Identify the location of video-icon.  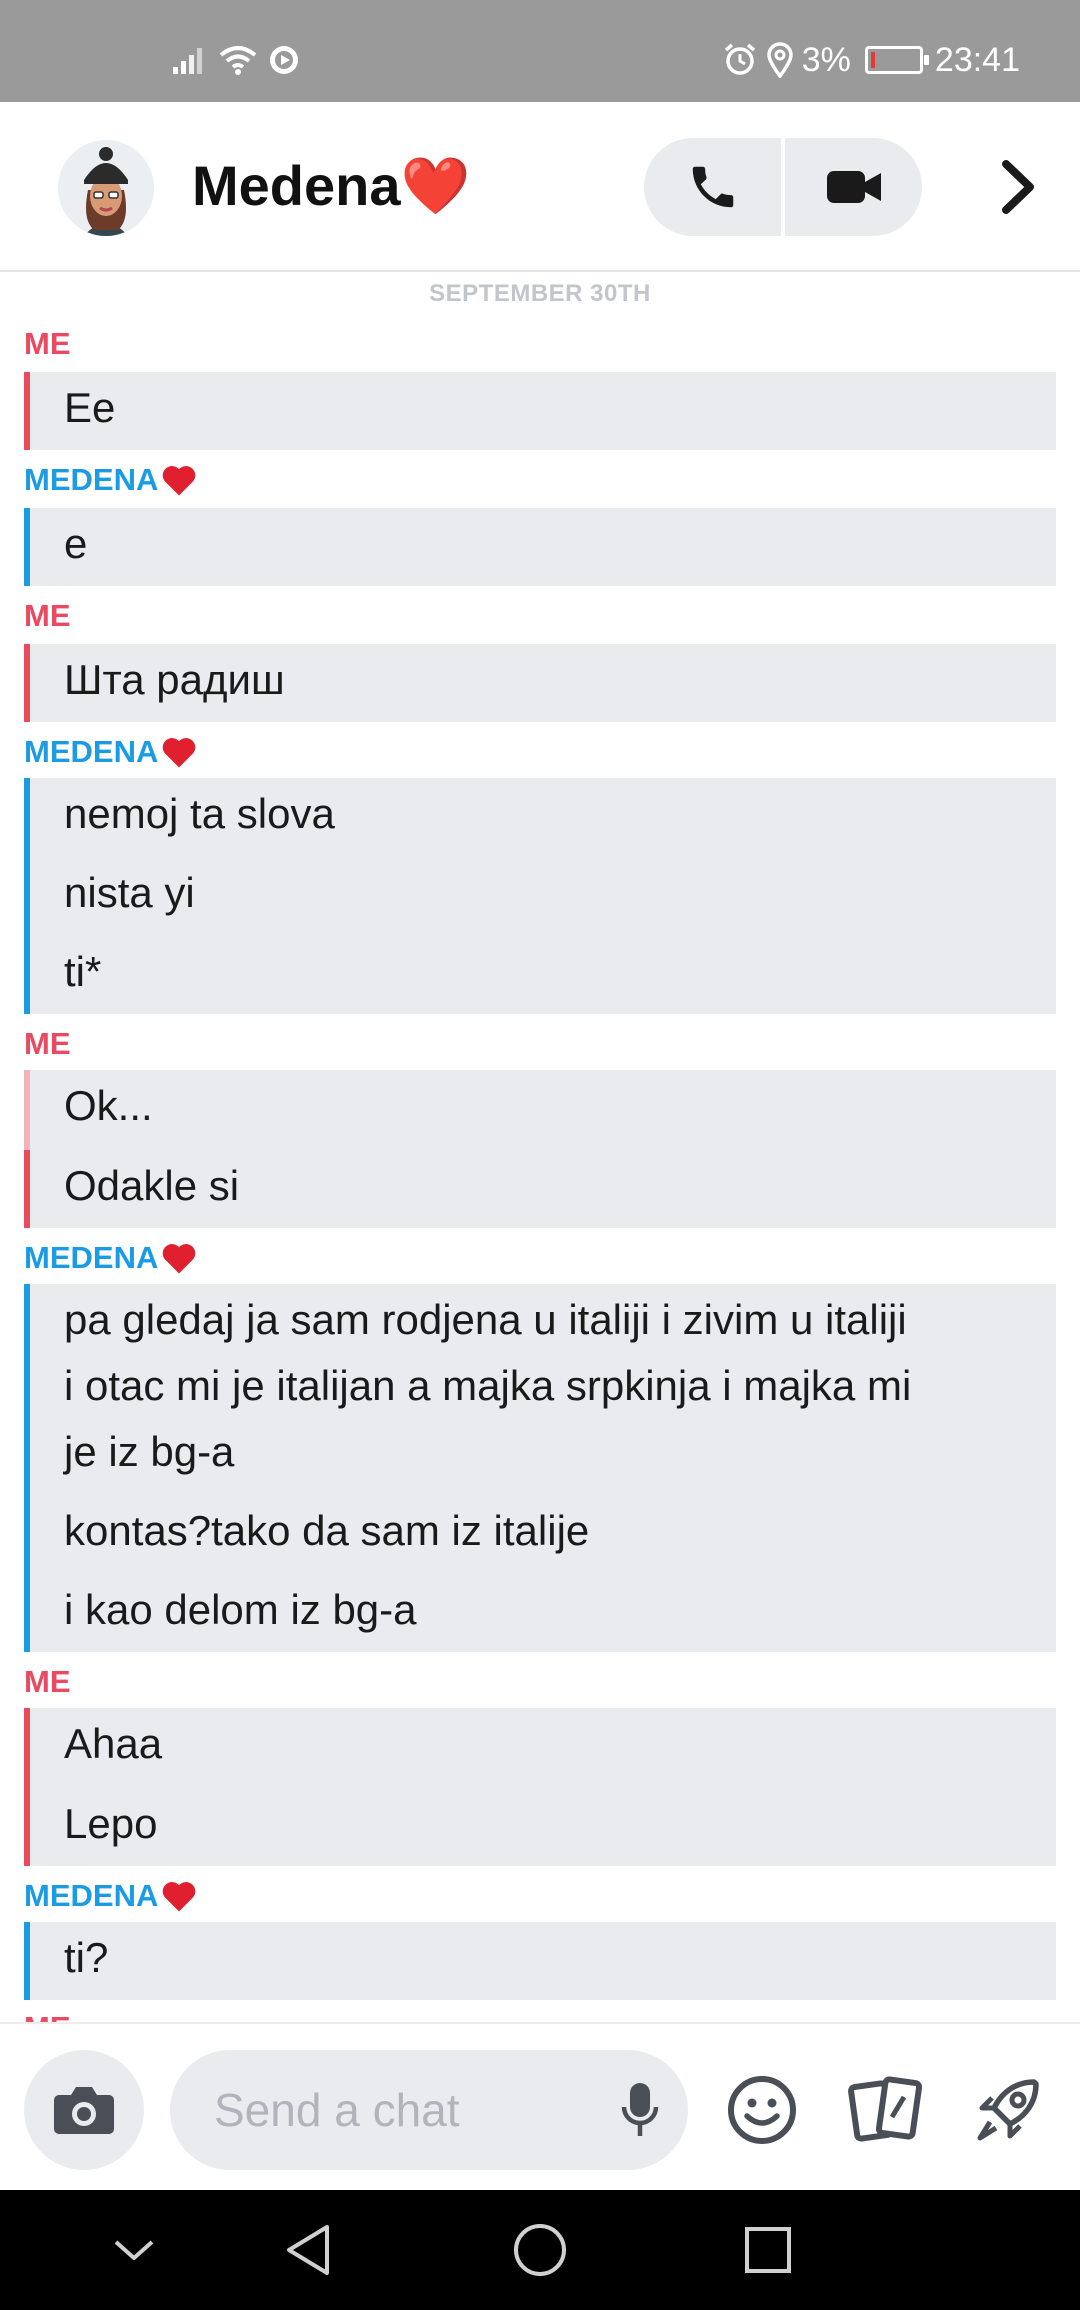
(853, 187).